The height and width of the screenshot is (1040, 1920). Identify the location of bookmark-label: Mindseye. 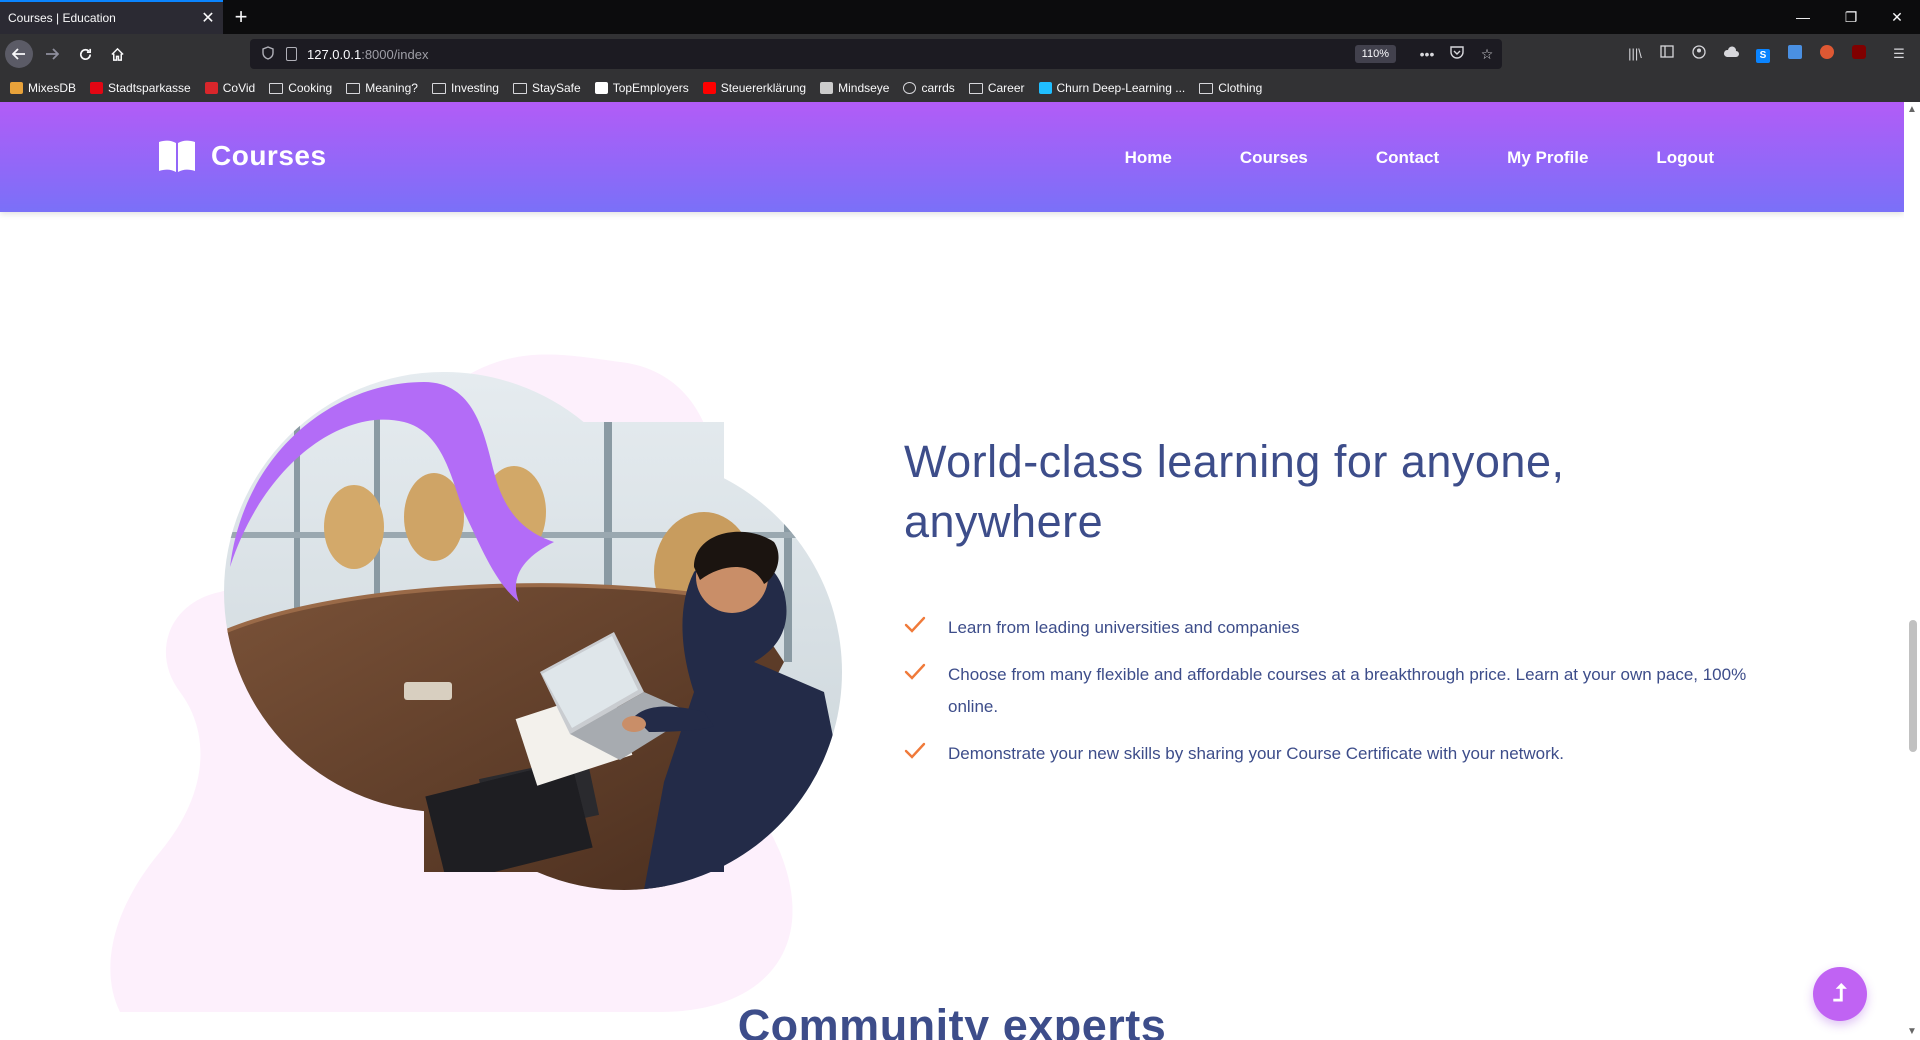
(864, 88).